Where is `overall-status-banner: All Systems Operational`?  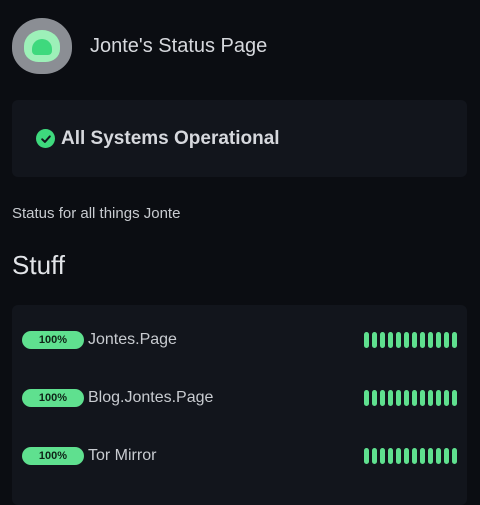 overall-status-banner: All Systems Operational is located at coordinates (239, 138).